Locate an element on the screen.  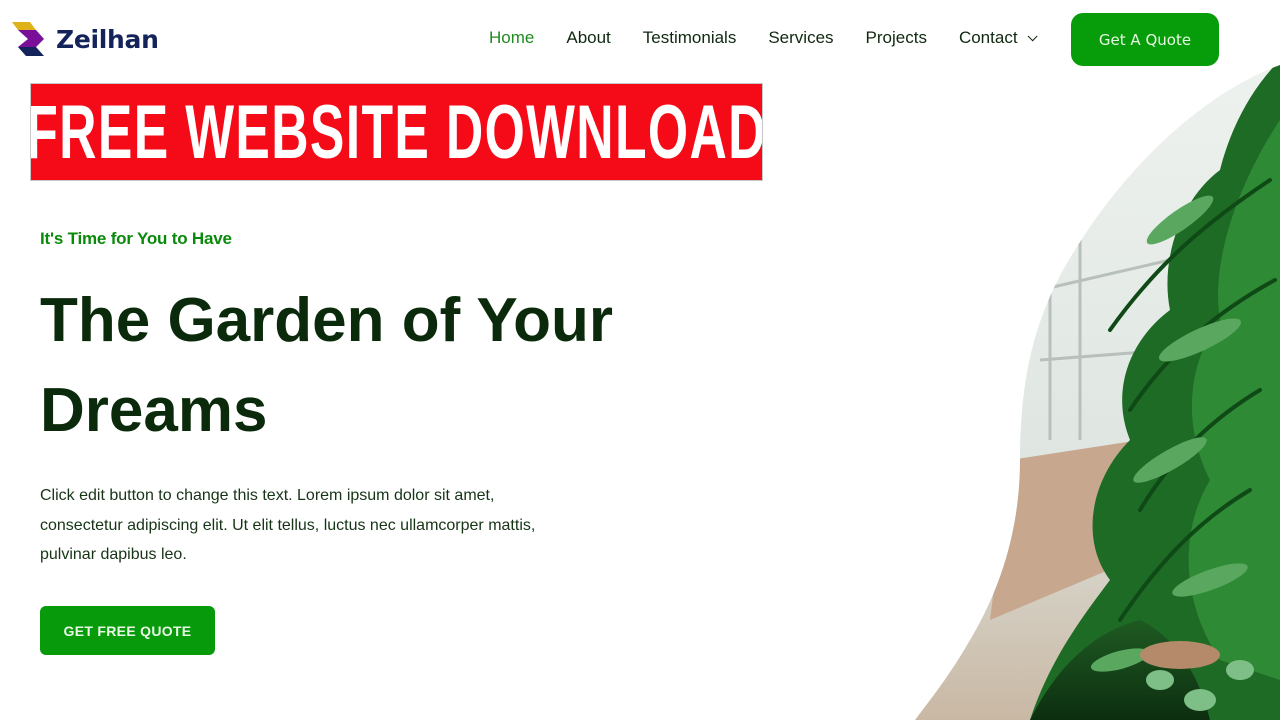
get-a-quote-button: Get A Quote is located at coordinates (1145, 39).